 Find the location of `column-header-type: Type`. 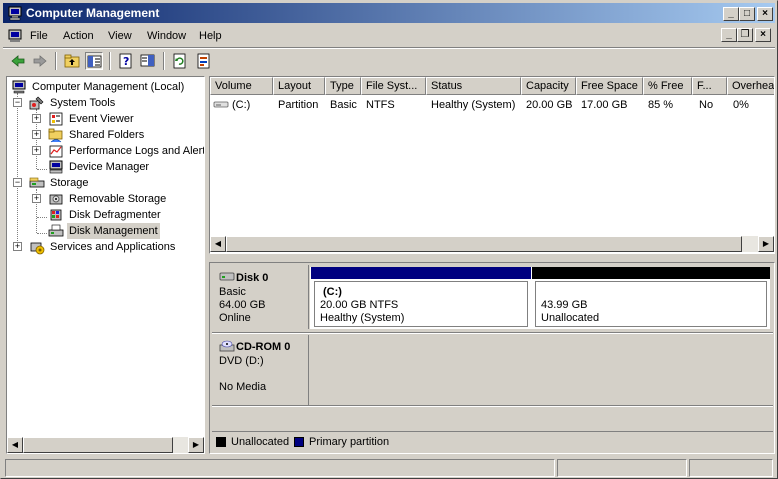

column-header-type: Type is located at coordinates (343, 86).